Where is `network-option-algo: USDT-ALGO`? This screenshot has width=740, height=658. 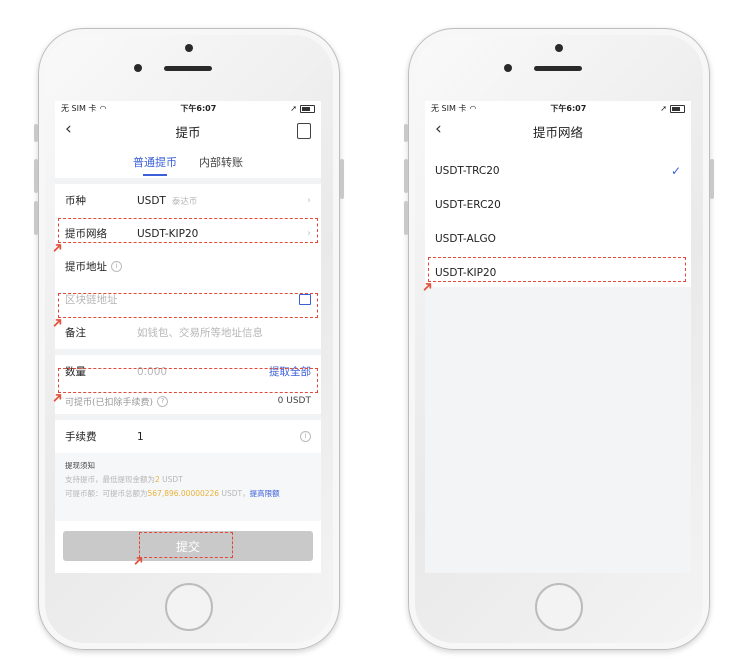
network-option-algo: USDT-ALGO is located at coordinates (558, 239).